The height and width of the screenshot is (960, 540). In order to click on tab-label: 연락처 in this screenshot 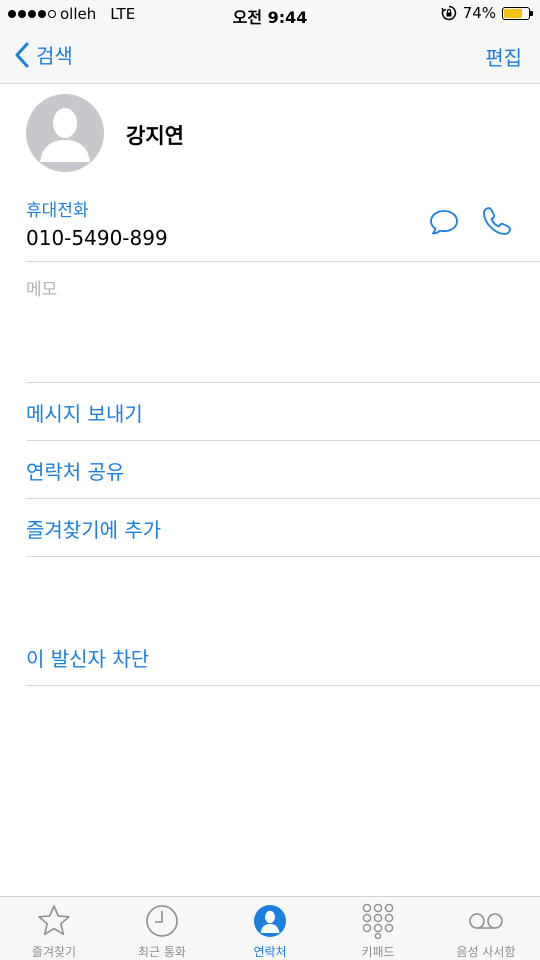, I will do `click(270, 952)`.